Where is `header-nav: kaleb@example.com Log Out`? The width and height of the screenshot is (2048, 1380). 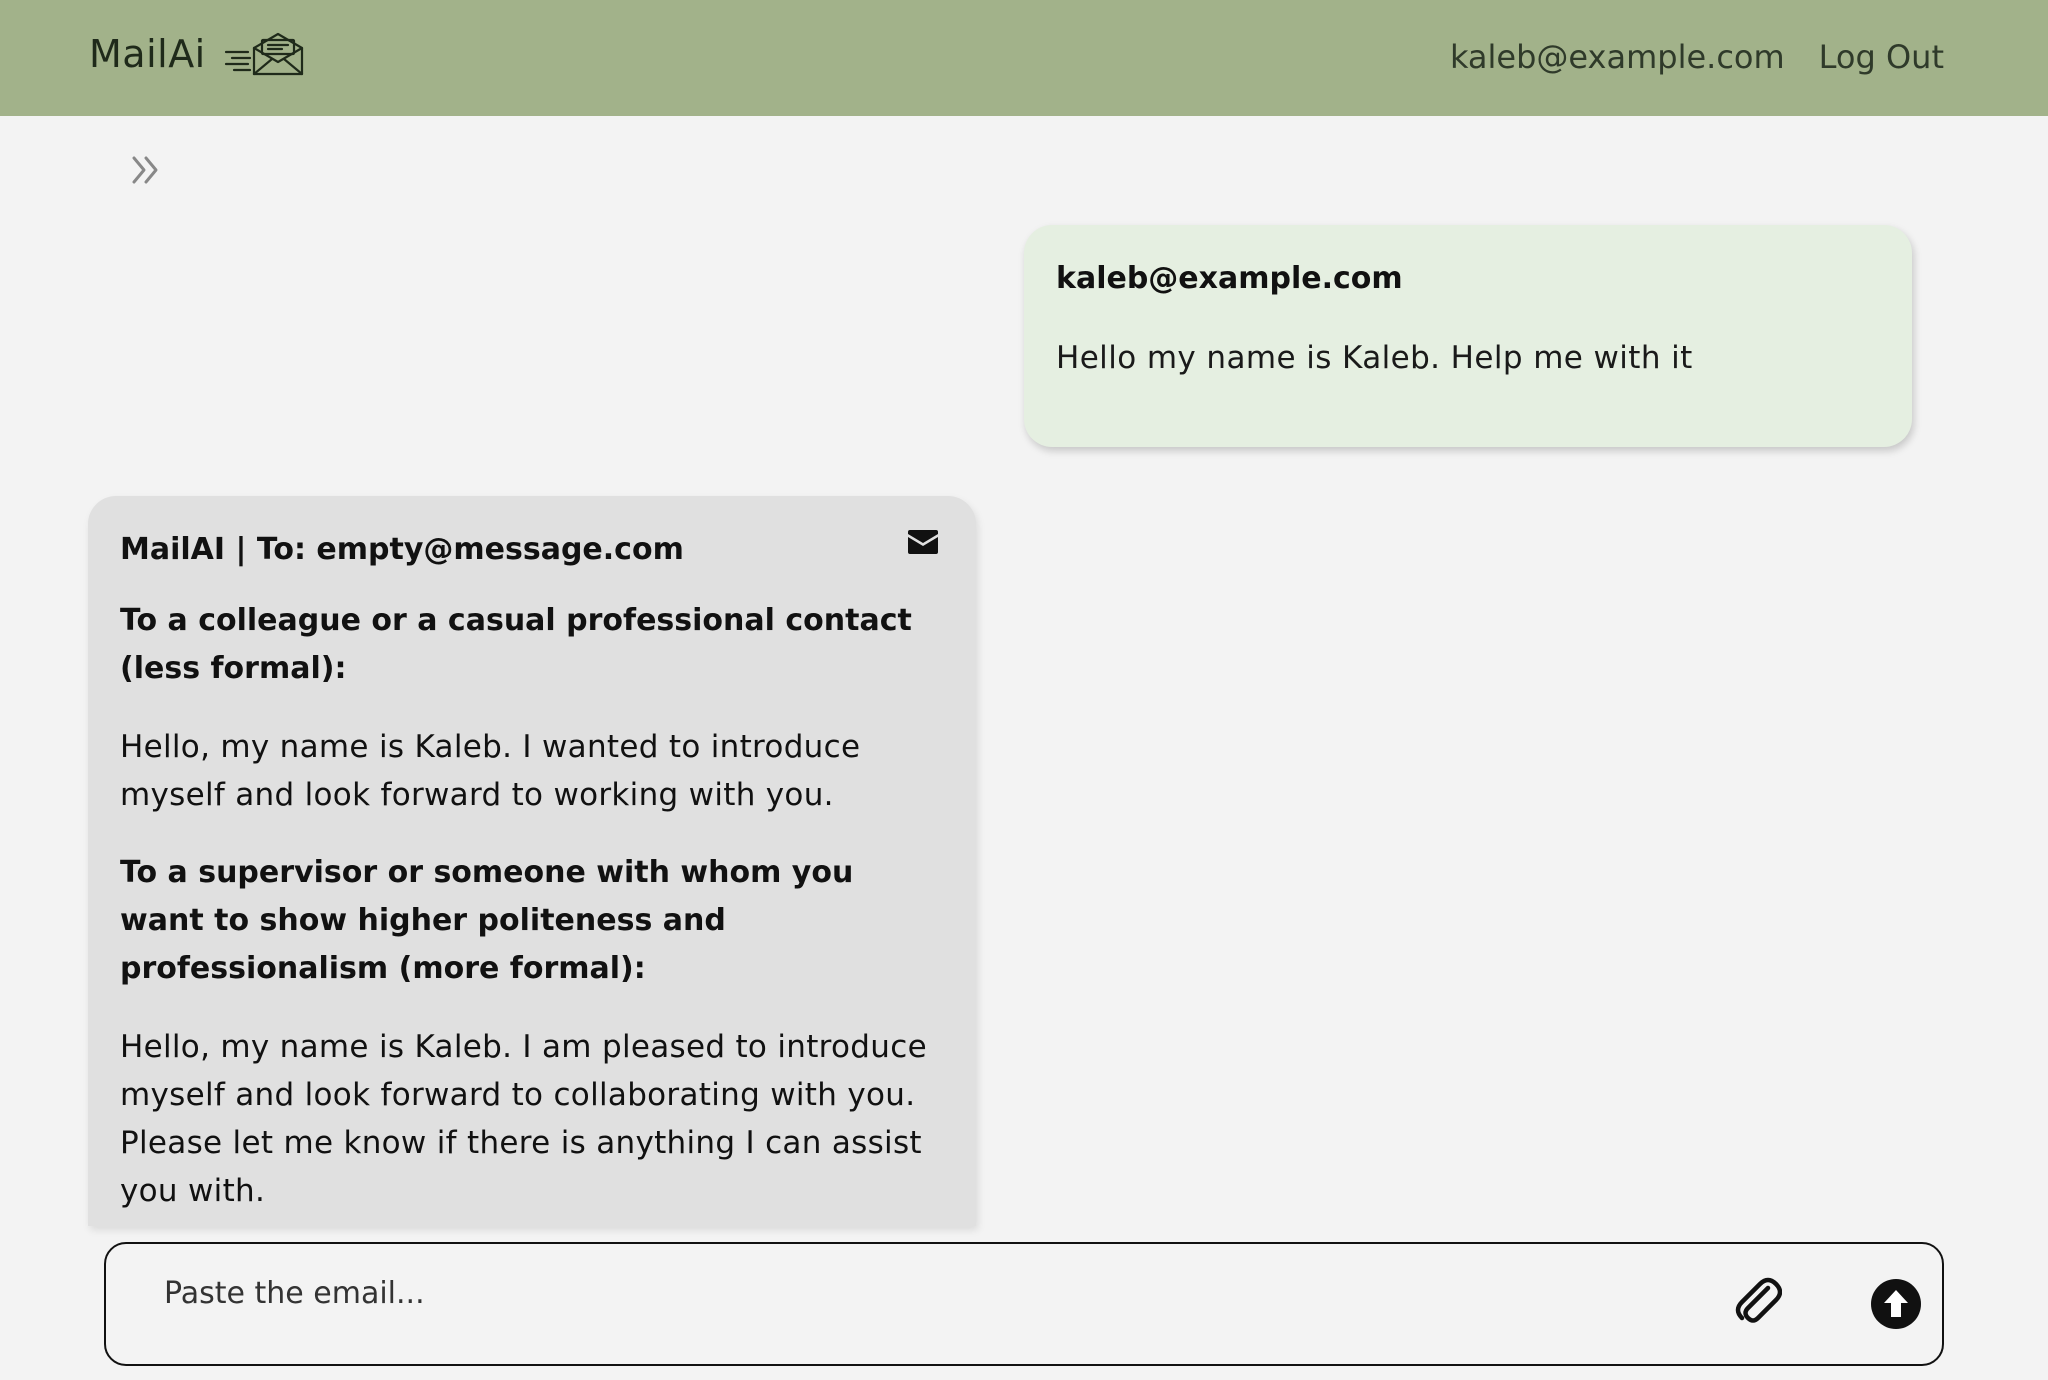
header-nav: kaleb@example.com Log Out is located at coordinates (1697, 57).